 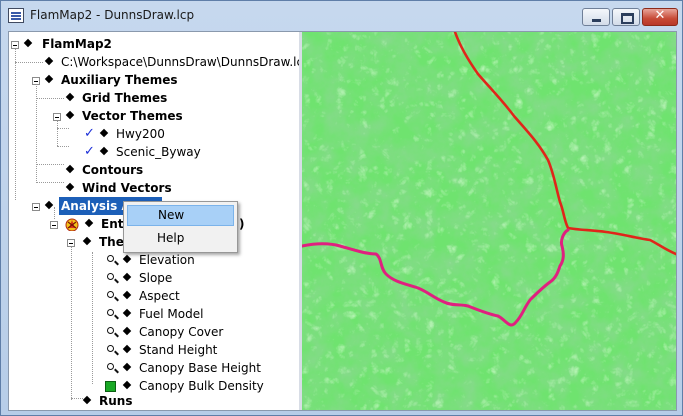 I want to click on close-button: ✕, so click(x=660, y=17).